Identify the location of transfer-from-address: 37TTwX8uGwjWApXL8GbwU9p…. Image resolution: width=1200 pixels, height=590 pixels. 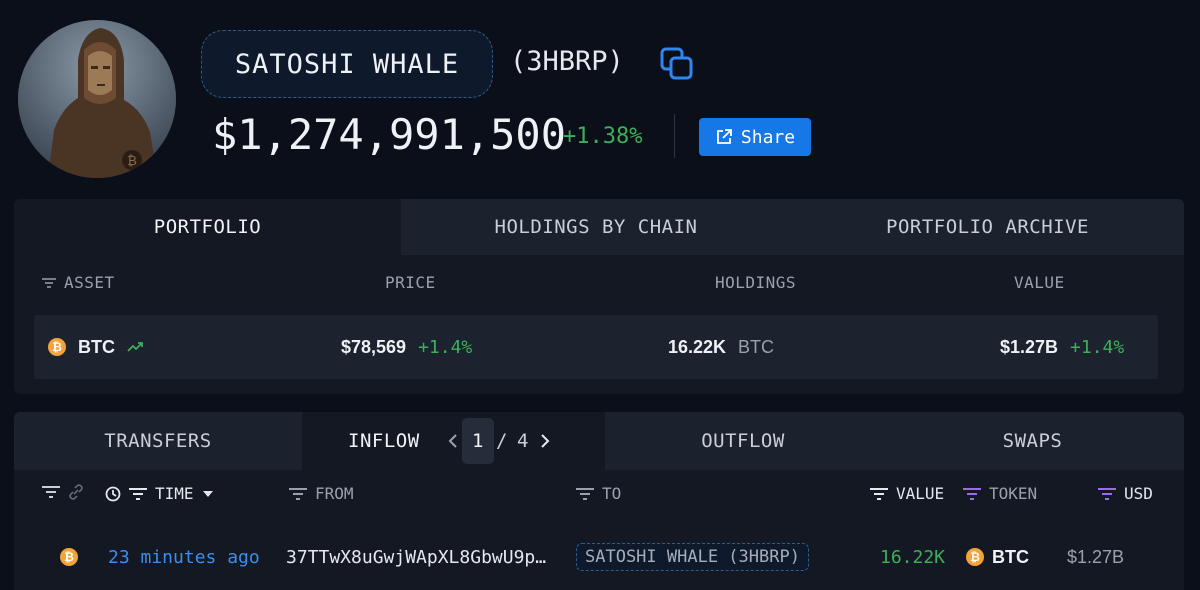
(416, 557).